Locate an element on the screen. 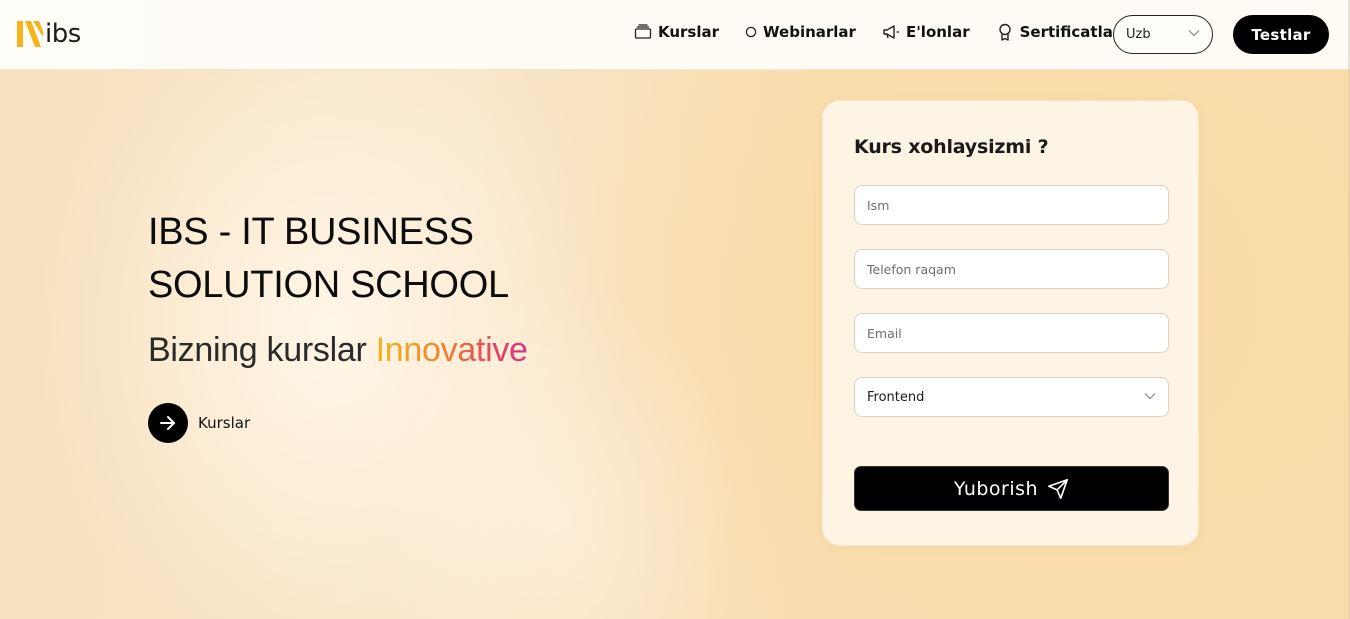 This screenshot has height=619, width=1350. form-title: Kurs xohlaysizmi ? is located at coordinates (951, 147).